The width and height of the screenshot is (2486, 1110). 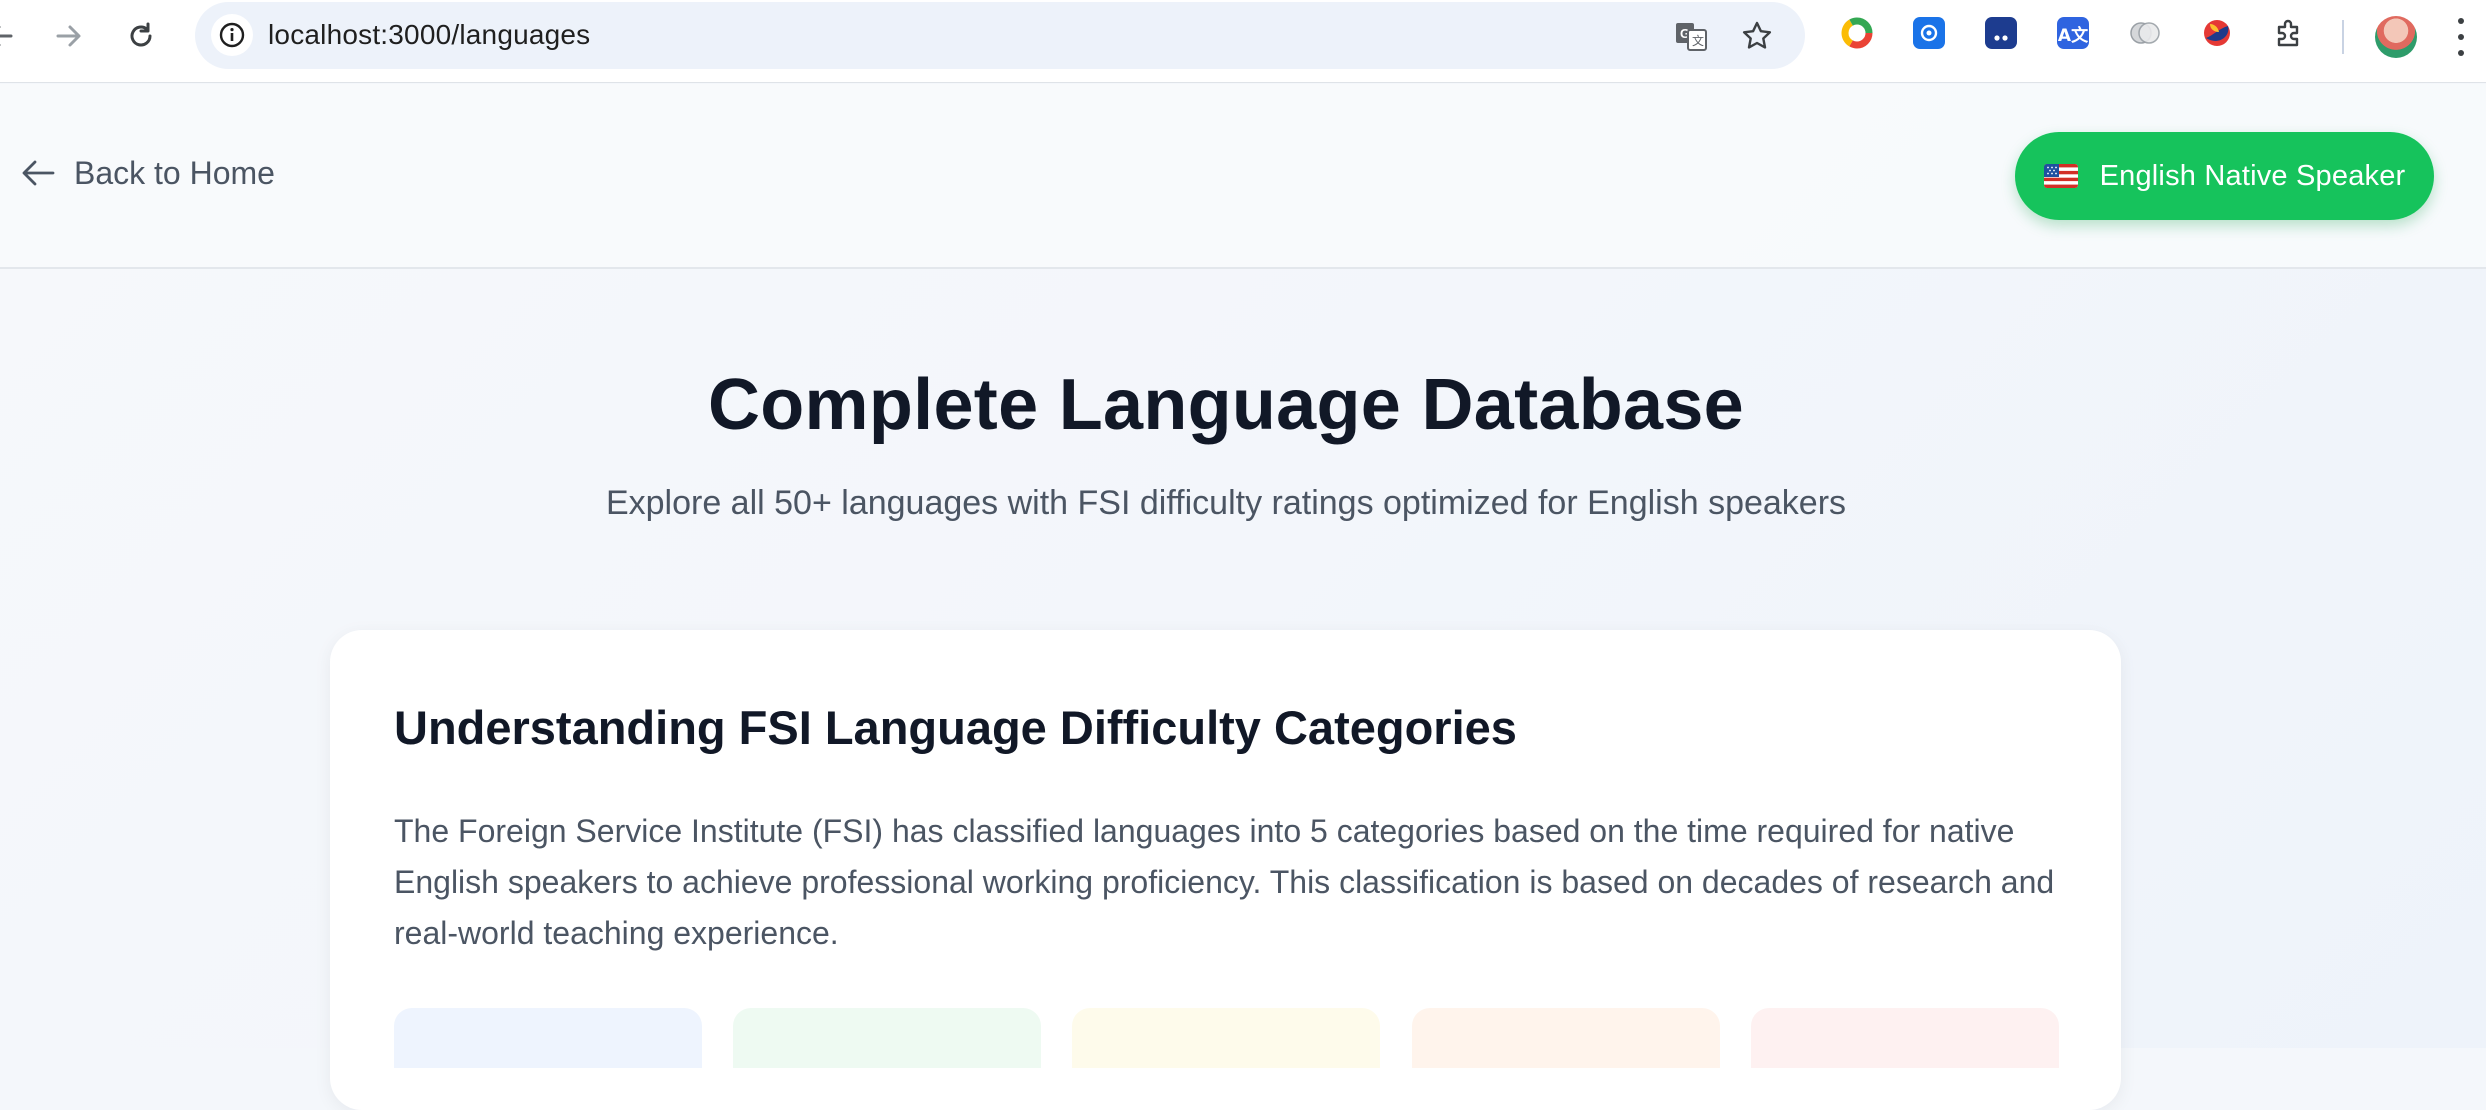 I want to click on blue-chat-extension-icon, so click(x=1929, y=33).